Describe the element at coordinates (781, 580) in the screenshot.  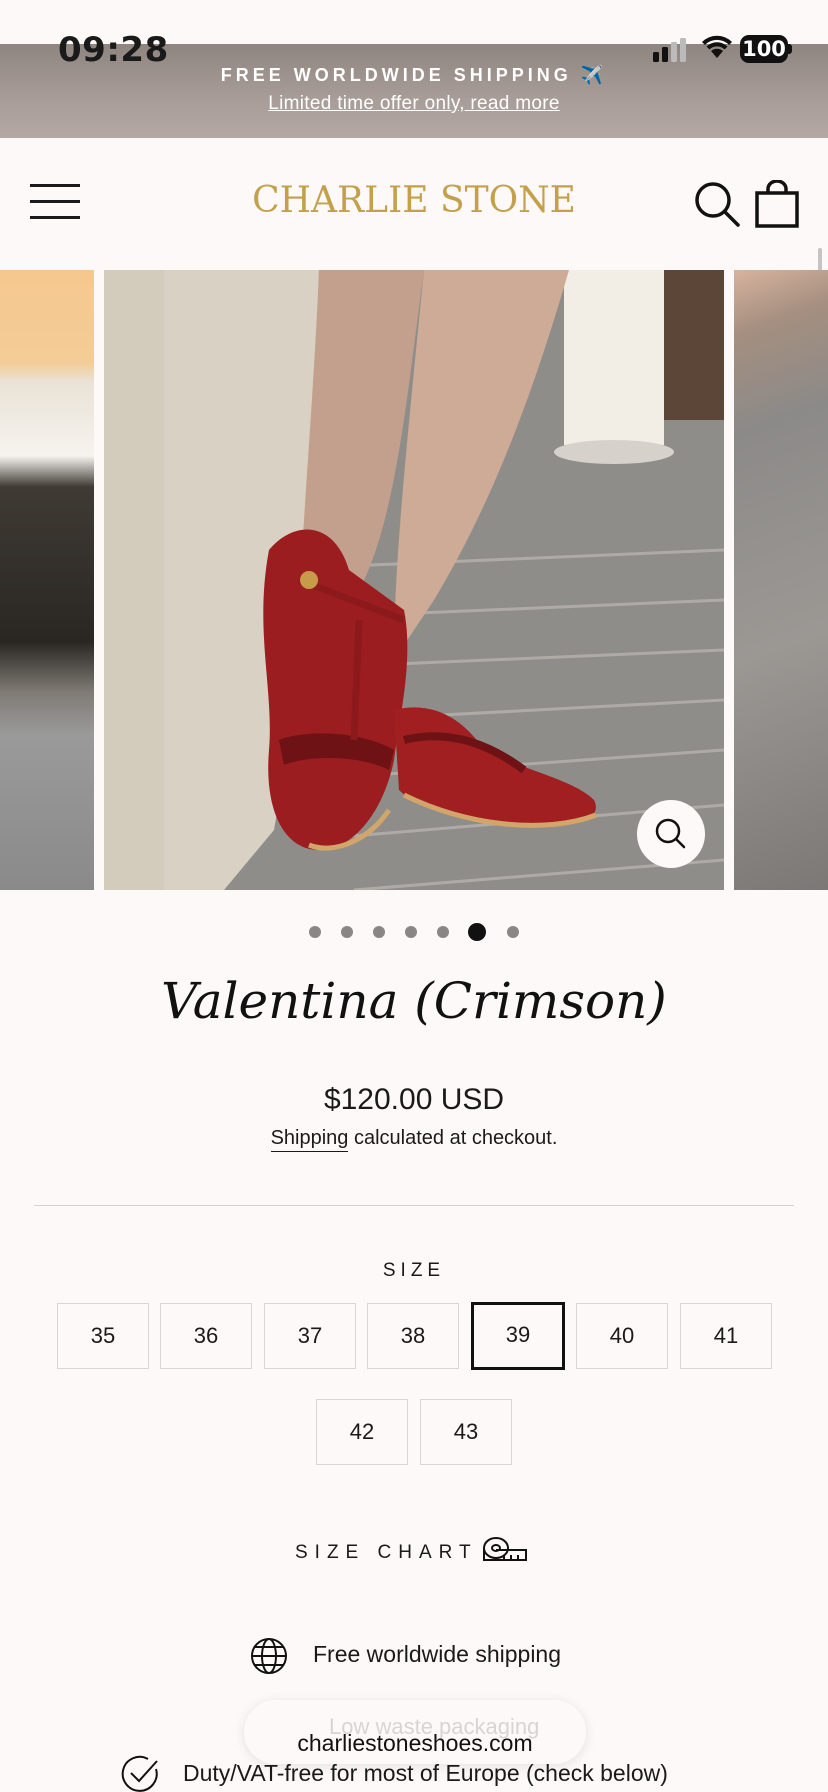
I see `next-product-image` at that location.